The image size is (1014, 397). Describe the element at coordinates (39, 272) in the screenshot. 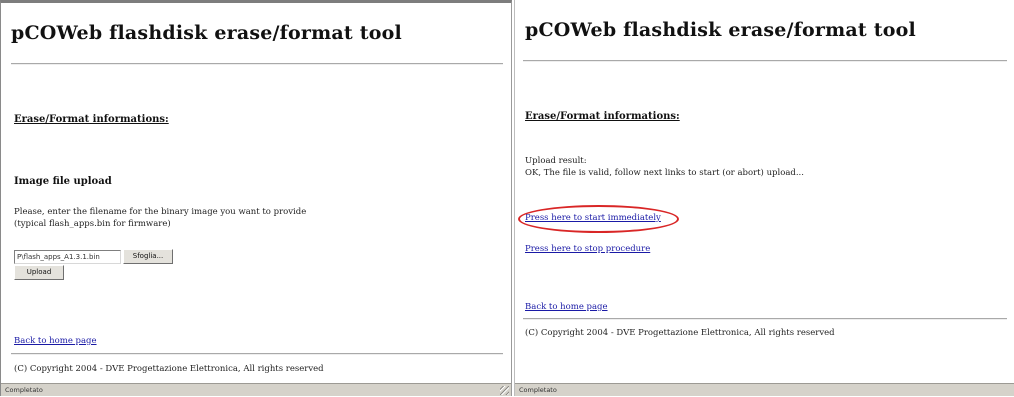

I see `upload-button: Upload` at that location.